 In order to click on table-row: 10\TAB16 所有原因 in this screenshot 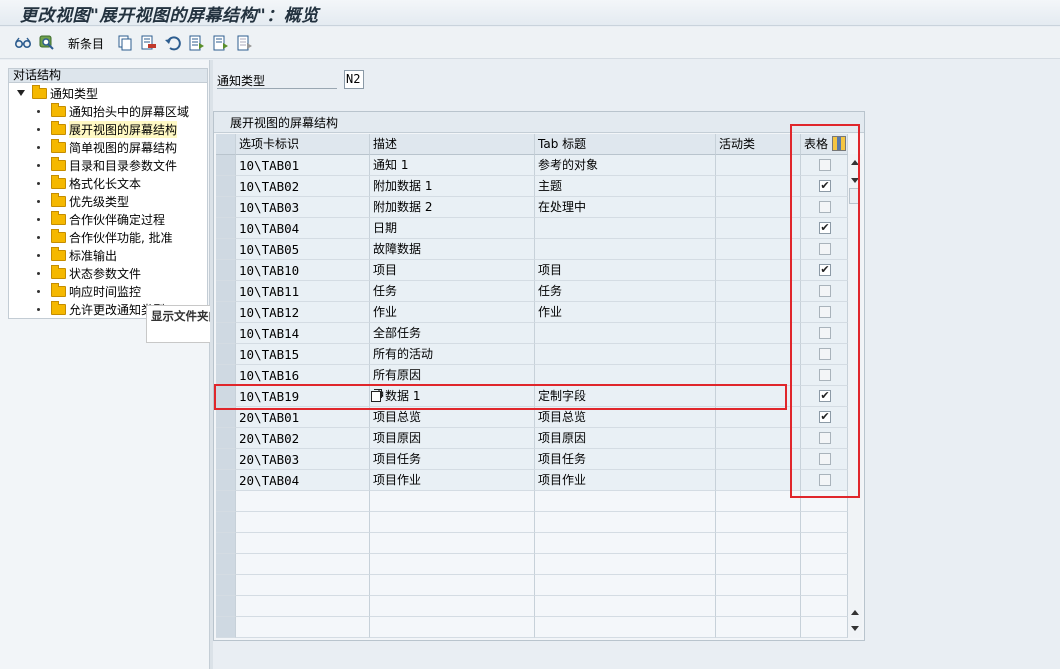, I will do `click(532, 375)`.